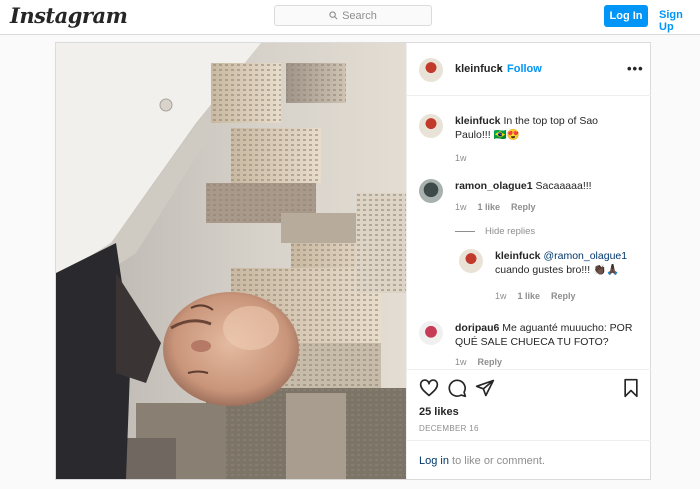 The width and height of the screenshot is (700, 489). I want to click on instagram-logo: Instagram, so click(69, 15).